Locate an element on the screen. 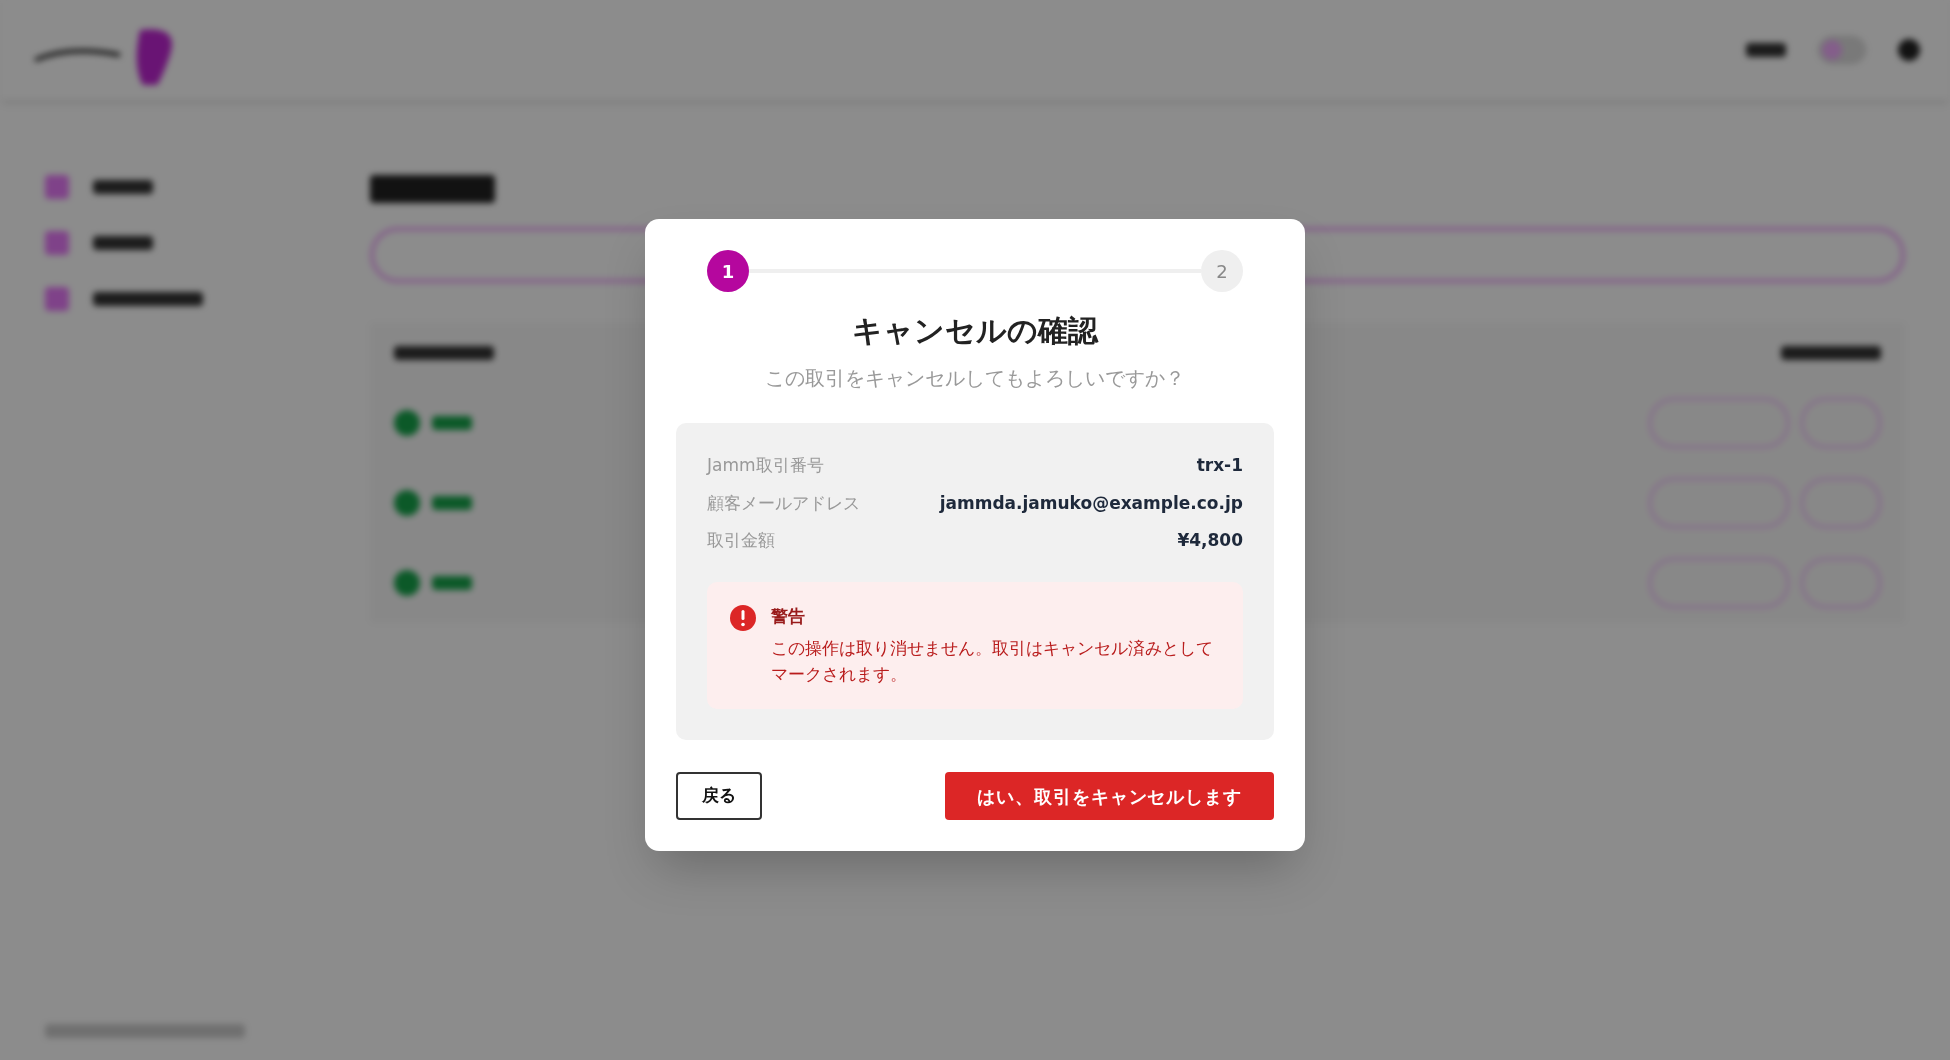 Image resolution: width=1950 pixels, height=1060 pixels. dialog-subtitle: この取引をキャンセルしてもよろしいですか？ is located at coordinates (975, 378).